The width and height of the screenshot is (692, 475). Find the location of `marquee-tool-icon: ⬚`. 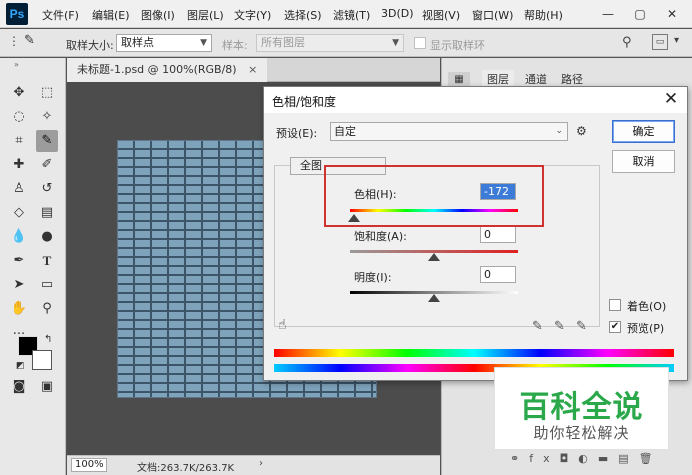

marquee-tool-icon: ⬚ is located at coordinates (47, 93).